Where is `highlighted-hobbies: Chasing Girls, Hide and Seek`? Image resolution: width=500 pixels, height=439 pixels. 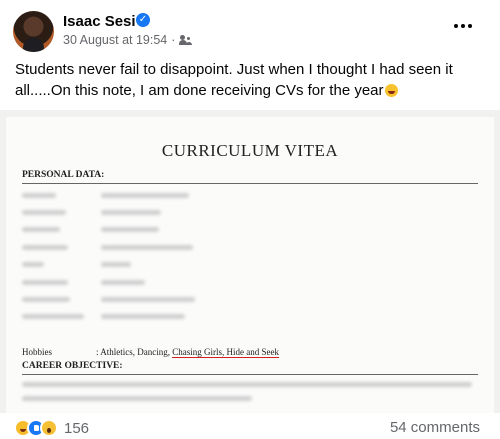
highlighted-hobbies: Chasing Girls, Hide and Seek is located at coordinates (225, 352).